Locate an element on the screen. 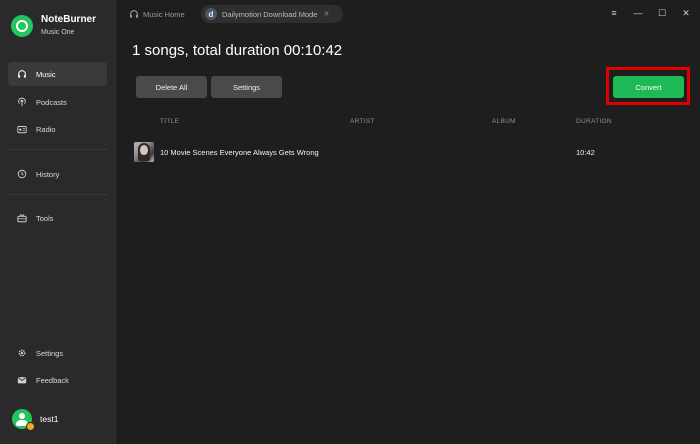 The image size is (700, 444). app-name: NoteBurner is located at coordinates (69, 19).